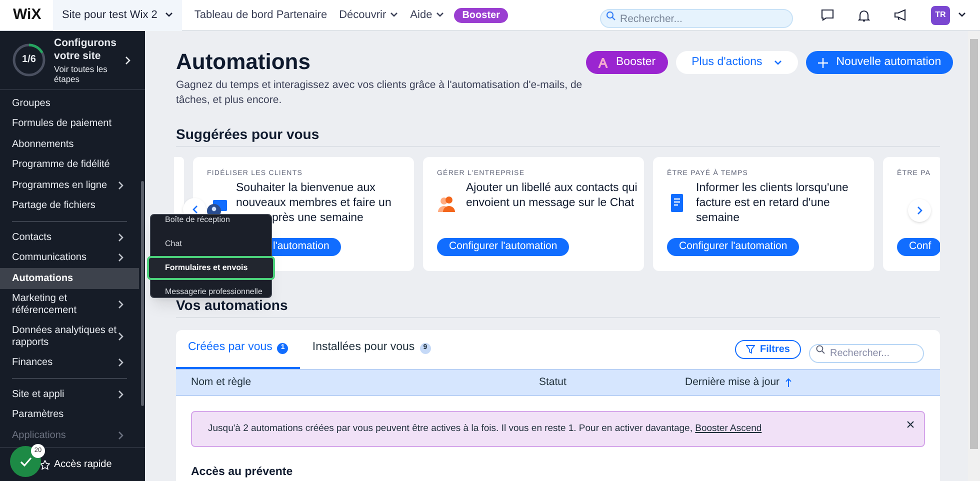  Describe the element at coordinates (940, 15) in the screenshot. I see `user-avatar: TR` at that location.